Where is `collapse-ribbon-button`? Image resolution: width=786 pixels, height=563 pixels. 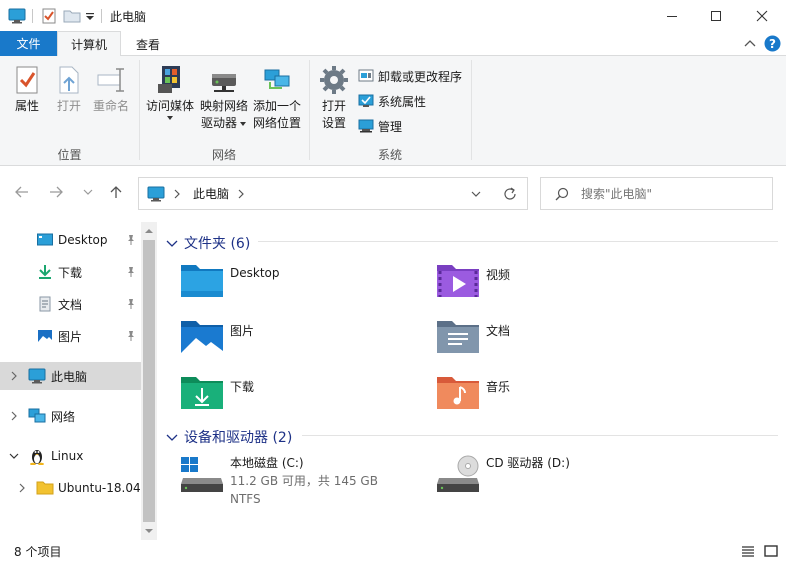
collapse-ribbon-button is located at coordinates (750, 45).